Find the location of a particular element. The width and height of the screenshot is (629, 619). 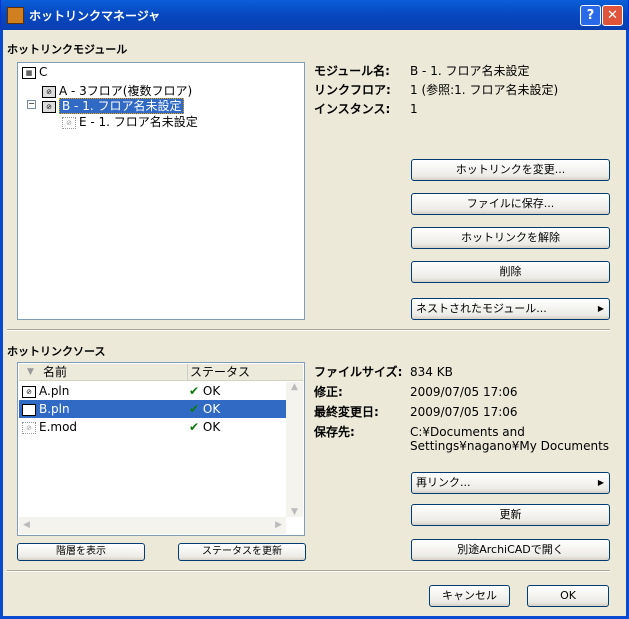

scroll-up-icon: ▲ is located at coordinates (294, 390).